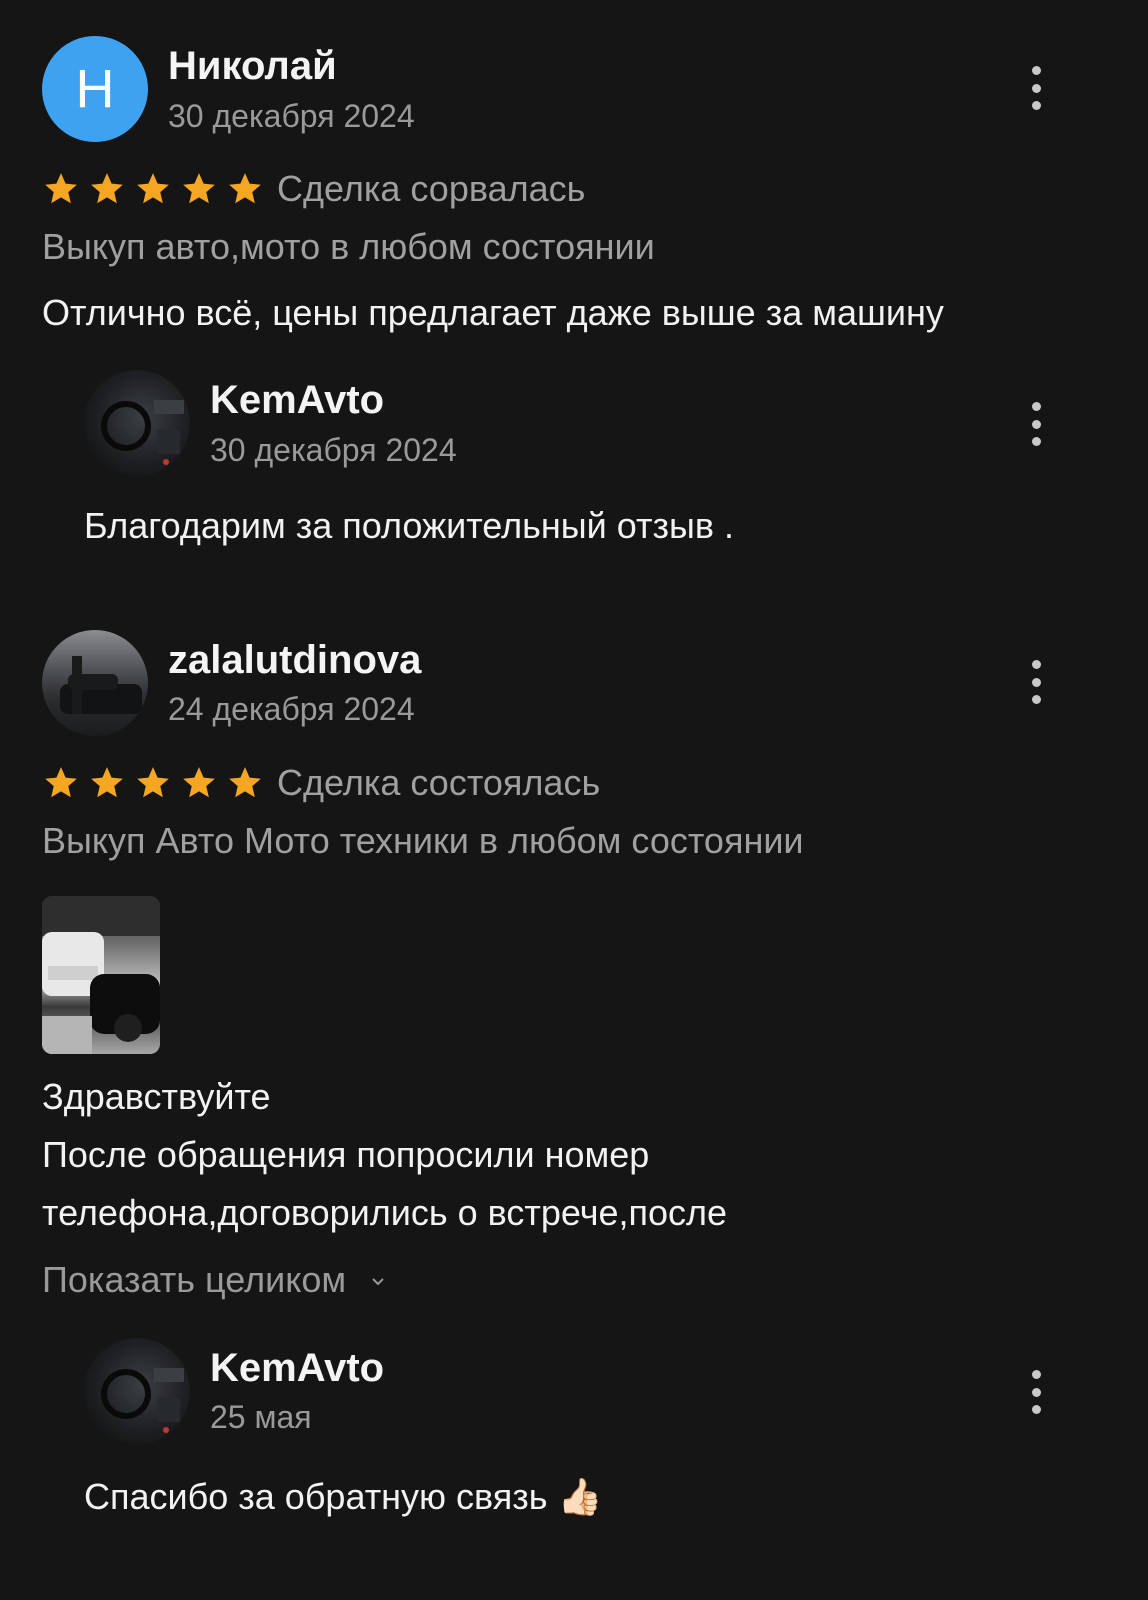 The width and height of the screenshot is (1148, 1600). What do you see at coordinates (346, 1154) in the screenshot?
I see `review-text-line: После обращения попросили номер` at bounding box center [346, 1154].